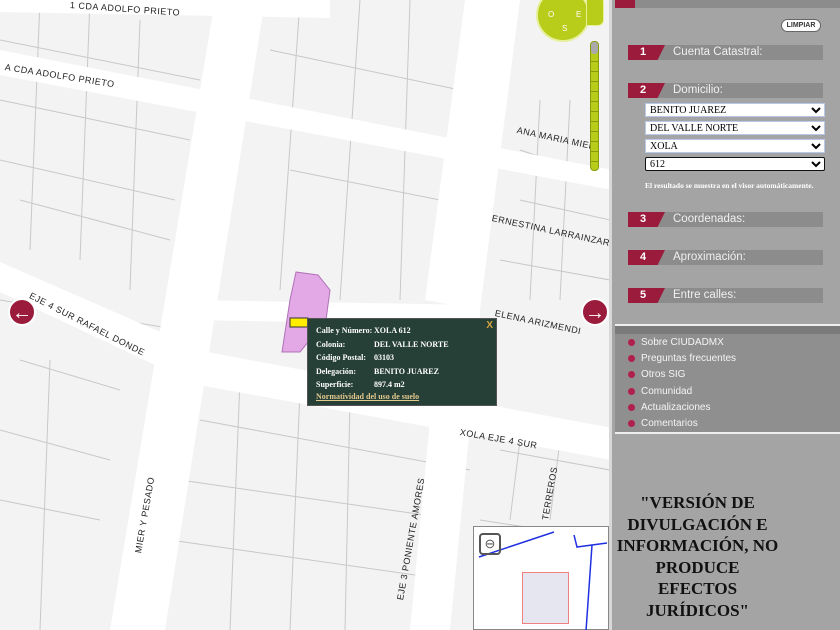 Image resolution: width=840 pixels, height=630 pixels. What do you see at coordinates (667, 391) in the screenshot?
I see `menu-link-label: Comunidad` at bounding box center [667, 391].